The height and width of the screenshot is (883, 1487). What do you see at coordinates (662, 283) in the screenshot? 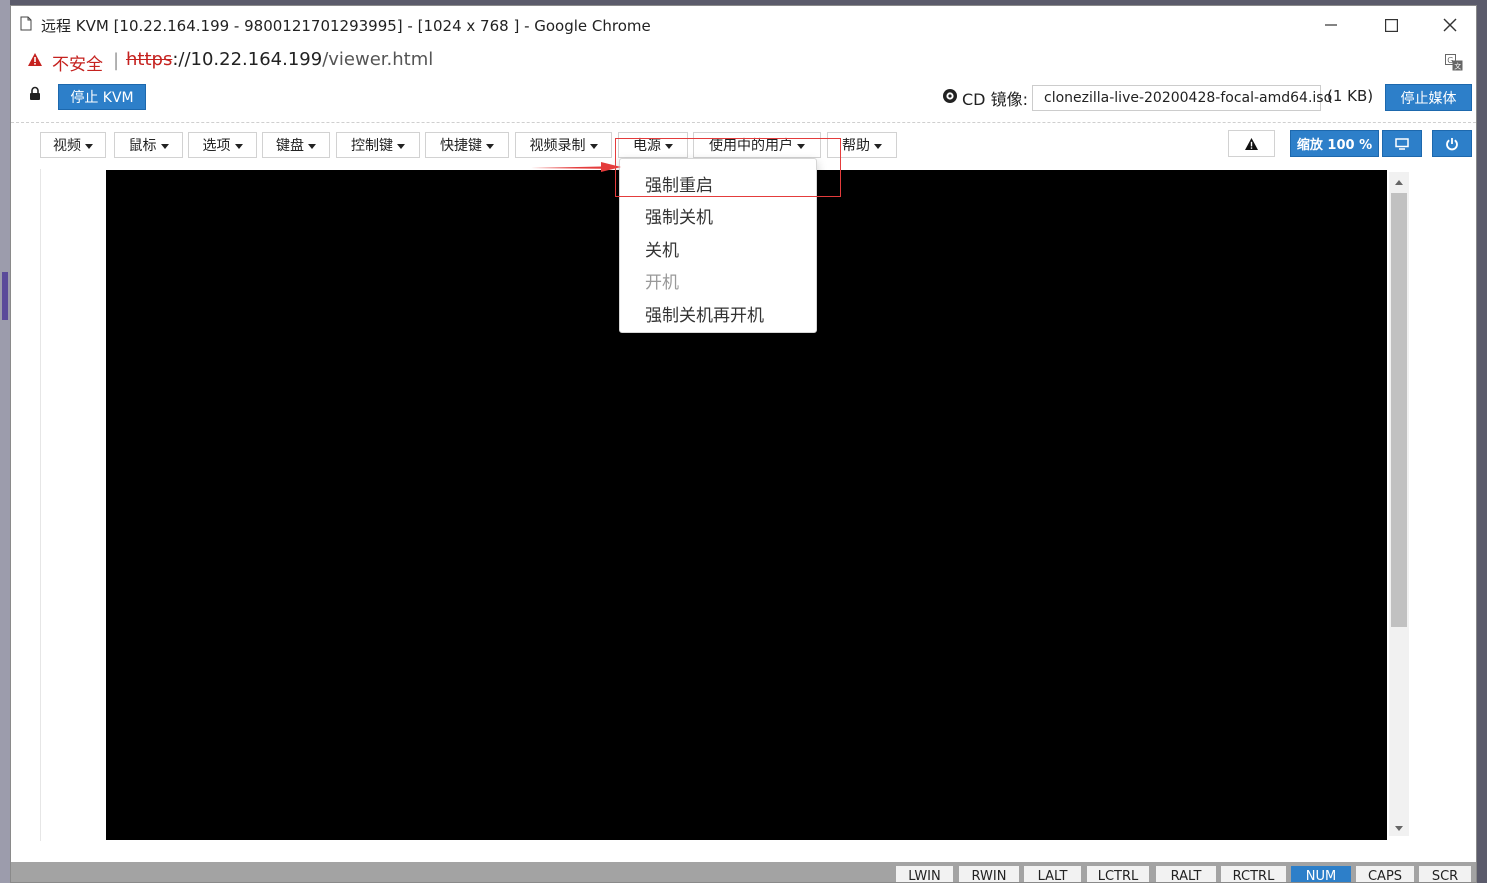
I see `power-on: 开机` at bounding box center [662, 283].